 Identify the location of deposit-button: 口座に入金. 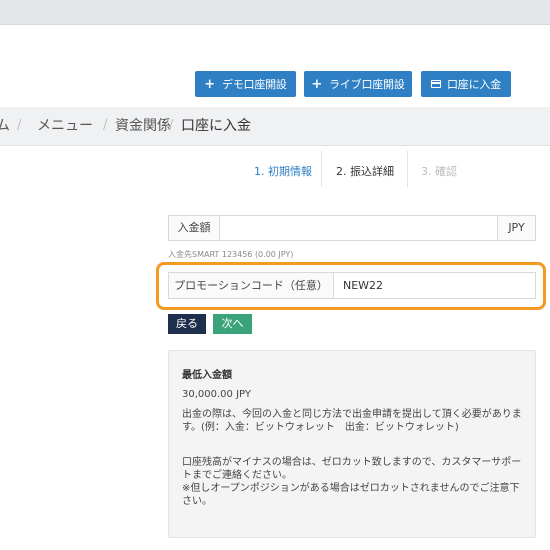
(466, 84).